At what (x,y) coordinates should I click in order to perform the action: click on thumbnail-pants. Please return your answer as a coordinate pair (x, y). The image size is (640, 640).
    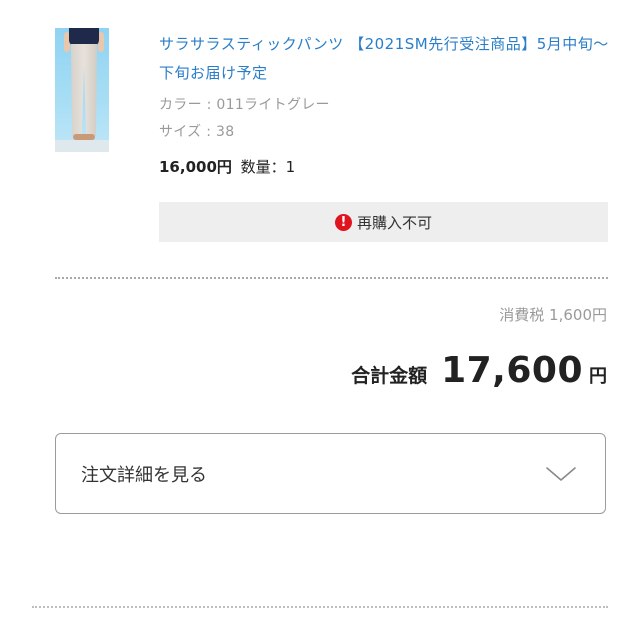
    Looking at the image, I should click on (84, 90).